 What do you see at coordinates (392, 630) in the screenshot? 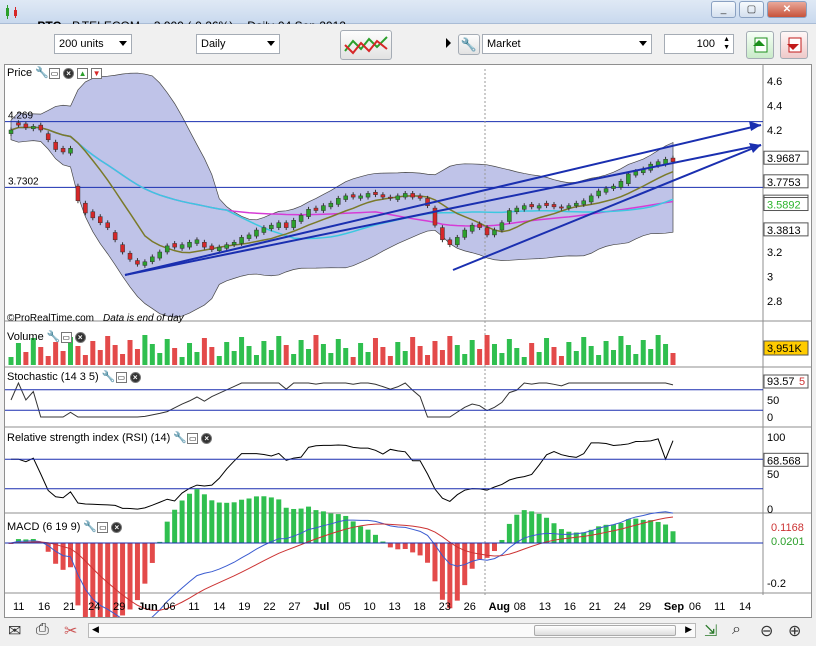
I see `horizontal-scrollbar: ◀ ▶` at bounding box center [392, 630].